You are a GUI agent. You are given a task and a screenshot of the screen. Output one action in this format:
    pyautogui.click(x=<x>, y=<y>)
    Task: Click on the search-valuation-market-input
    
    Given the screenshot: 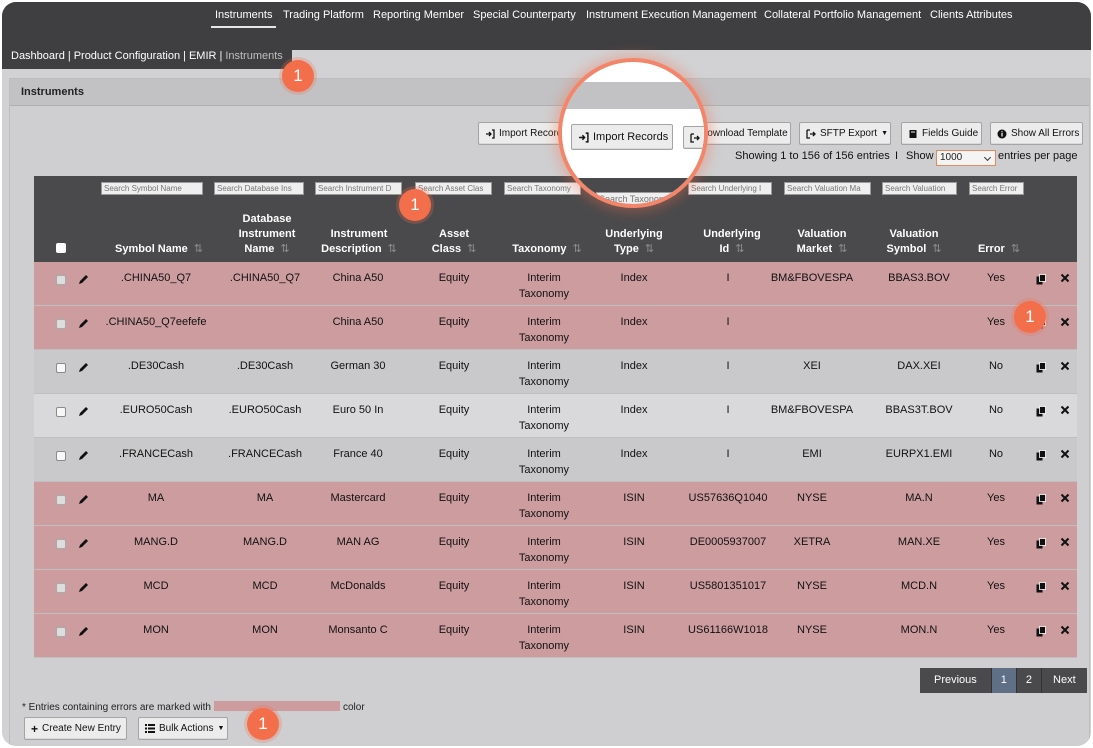 What is the action you would take?
    pyautogui.click(x=827, y=188)
    